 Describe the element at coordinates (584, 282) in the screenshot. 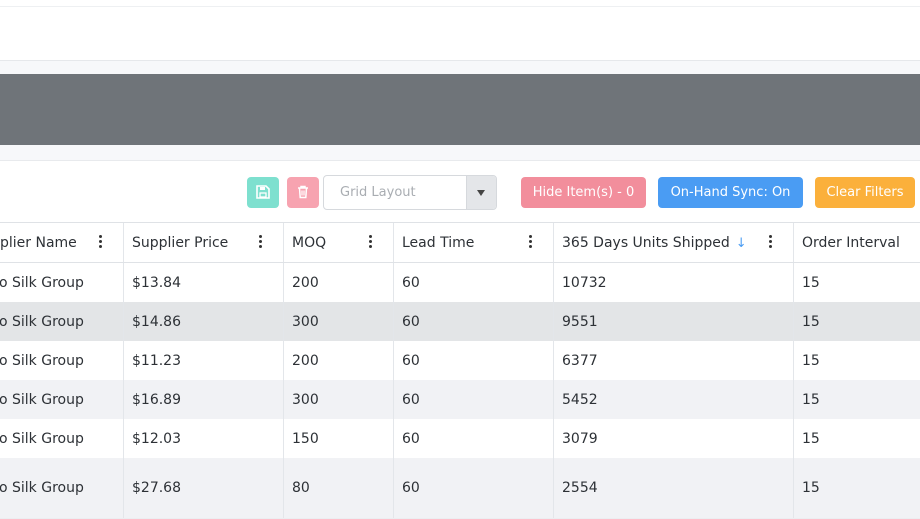

I see `cell-value: 10732` at that location.